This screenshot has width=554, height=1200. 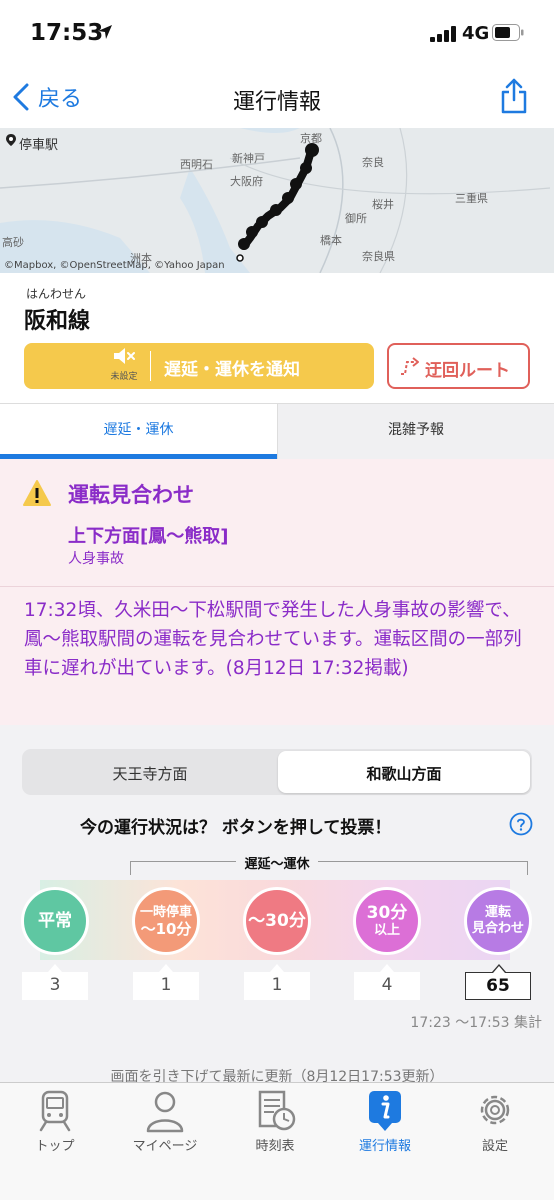 What do you see at coordinates (67, 33) in the screenshot?
I see `clock: 17:53` at bounding box center [67, 33].